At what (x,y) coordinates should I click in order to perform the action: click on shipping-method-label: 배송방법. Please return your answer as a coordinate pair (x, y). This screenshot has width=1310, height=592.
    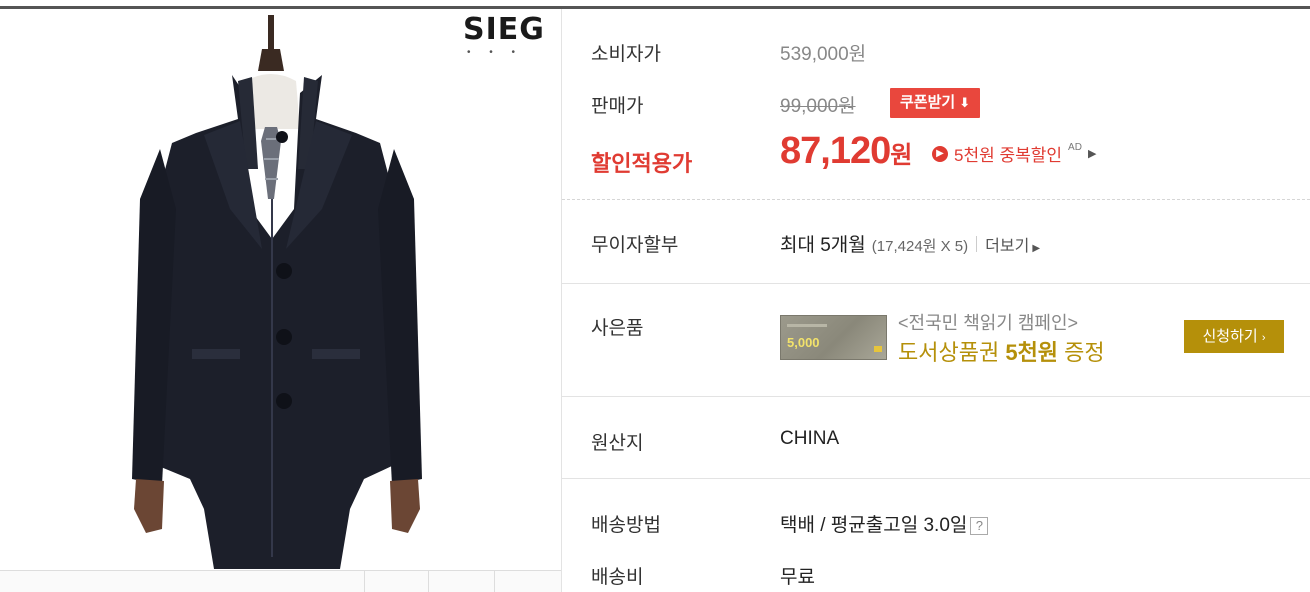
    Looking at the image, I should click on (626, 525).